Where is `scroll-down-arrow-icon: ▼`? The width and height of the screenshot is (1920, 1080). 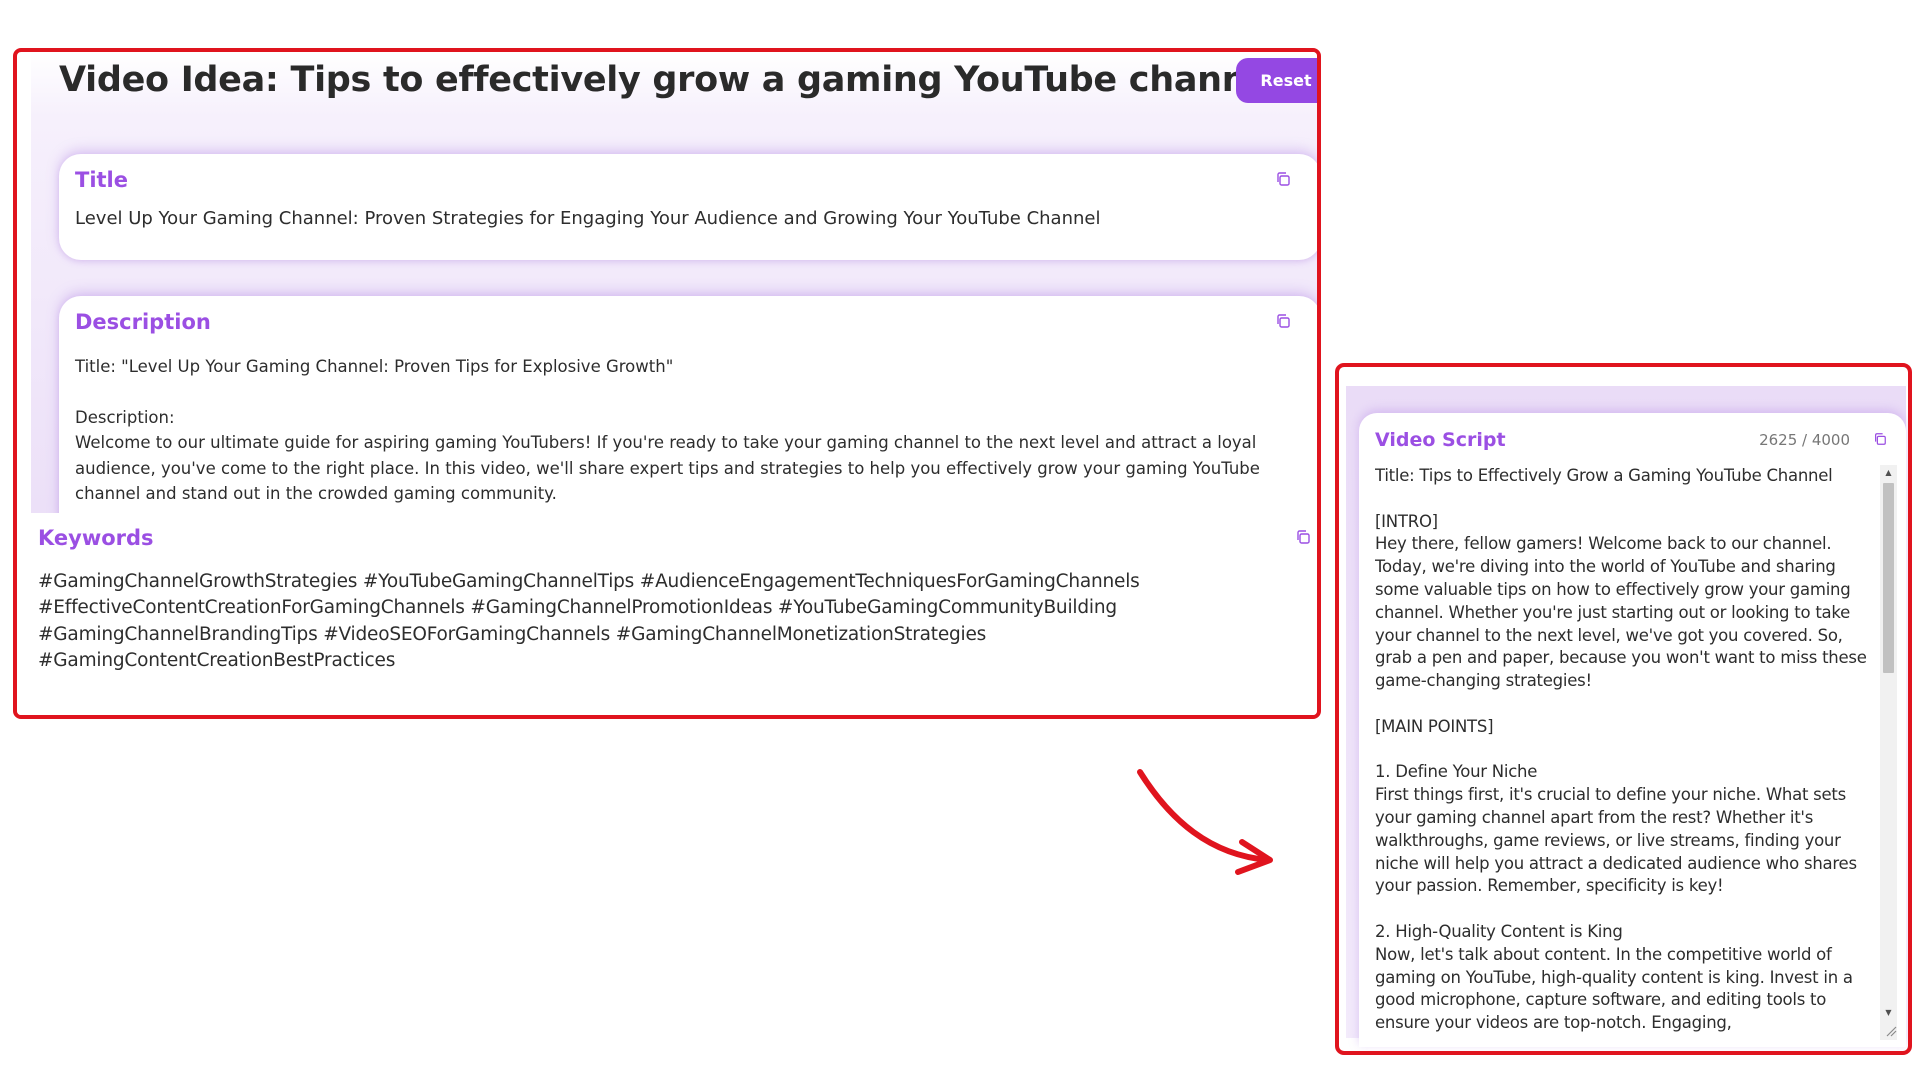
scroll-down-arrow-icon: ▼ is located at coordinates (1888, 1013).